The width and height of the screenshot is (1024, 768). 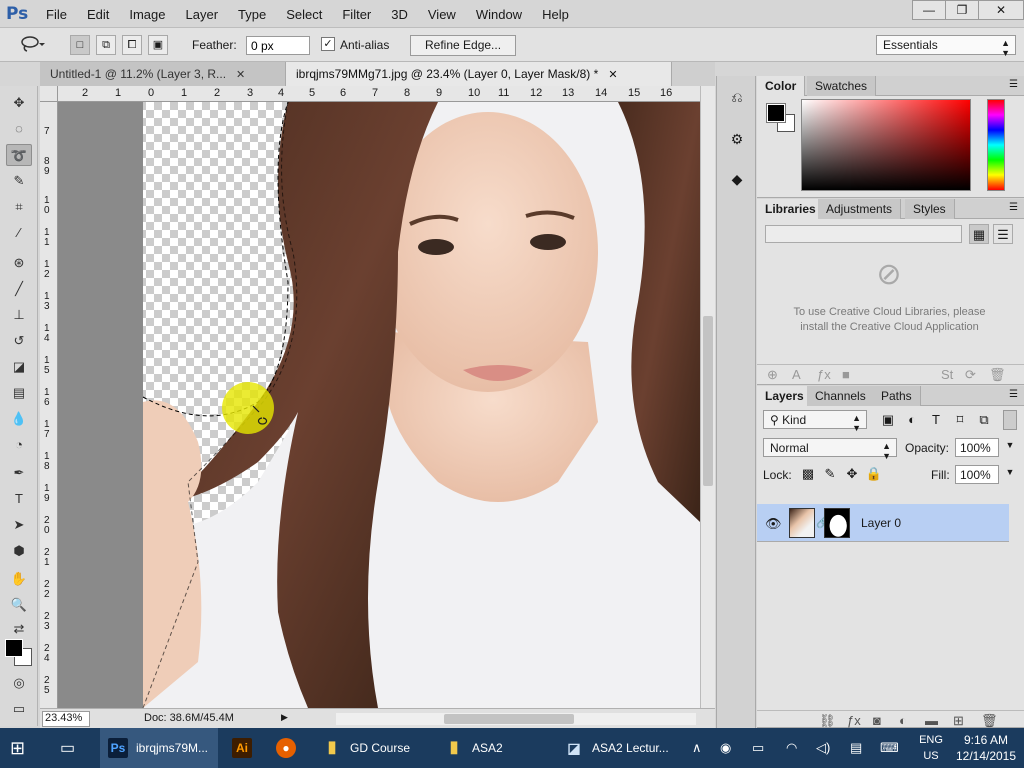 I want to click on group-folder-icon: ▬, so click(x=931, y=720).